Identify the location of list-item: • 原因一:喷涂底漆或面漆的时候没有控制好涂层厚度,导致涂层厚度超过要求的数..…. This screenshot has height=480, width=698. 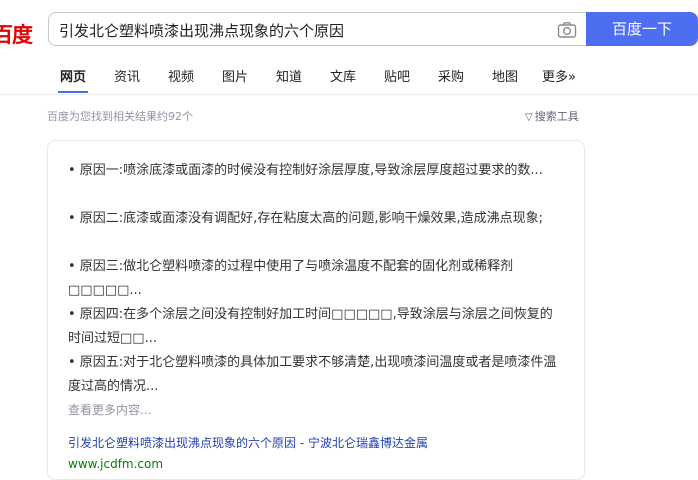
(305, 170).